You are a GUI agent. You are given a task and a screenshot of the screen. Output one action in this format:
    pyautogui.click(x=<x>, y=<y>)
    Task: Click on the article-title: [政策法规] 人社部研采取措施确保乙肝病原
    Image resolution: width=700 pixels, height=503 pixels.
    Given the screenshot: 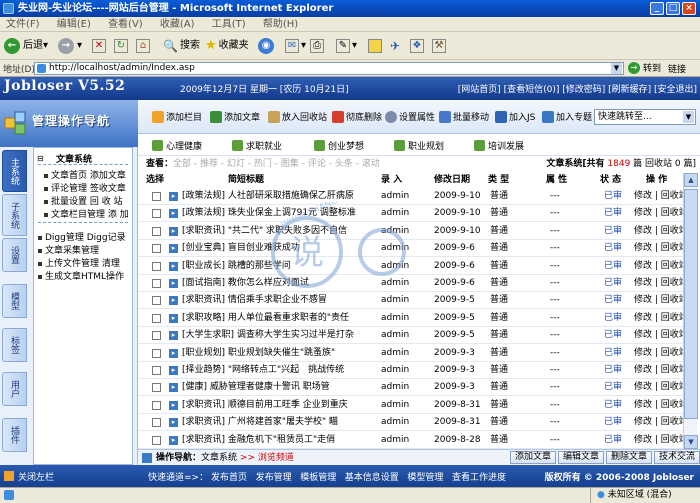 What is the action you would take?
    pyautogui.click(x=279, y=196)
    